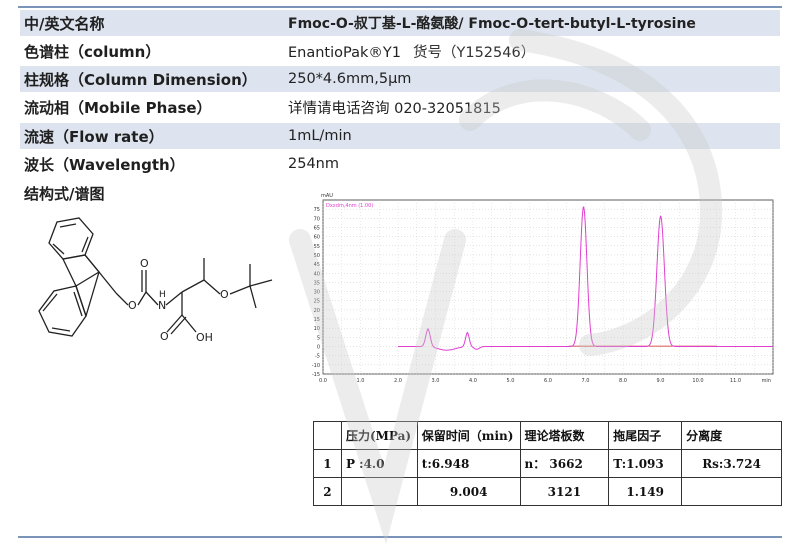 The image size is (798, 546). What do you see at coordinates (144, 263) in the screenshot?
I see `atom-o-carbonyl: O` at bounding box center [144, 263].